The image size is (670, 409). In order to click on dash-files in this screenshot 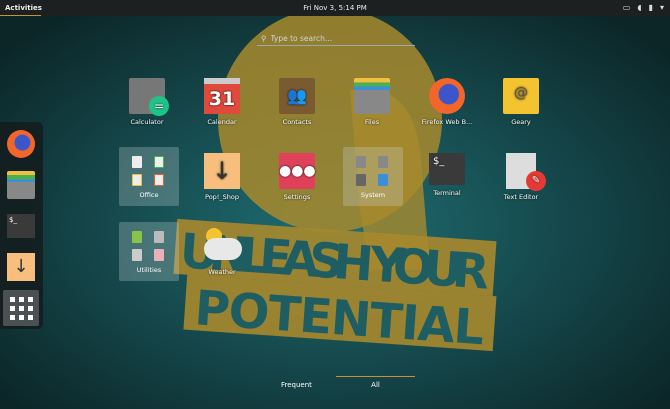, I will do `click(21, 185)`.